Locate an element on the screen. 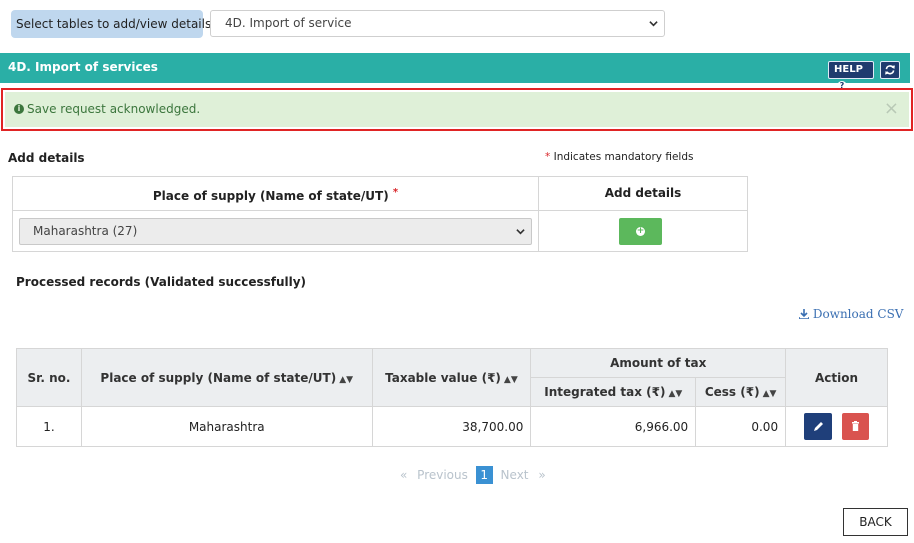 This screenshot has width=914, height=543. cess-header: Cess (₹) ▲▼ is located at coordinates (741, 392).